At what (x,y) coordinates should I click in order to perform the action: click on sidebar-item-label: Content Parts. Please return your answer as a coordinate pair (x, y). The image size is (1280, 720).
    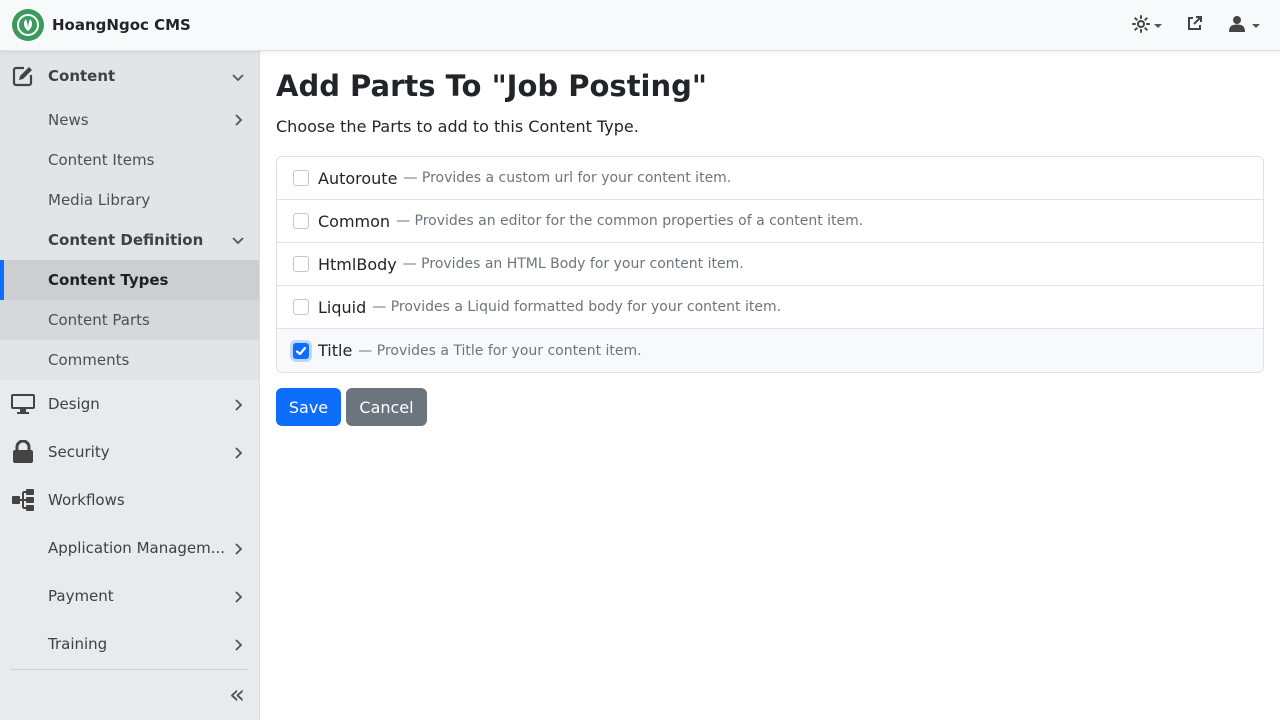
    Looking at the image, I should click on (99, 320).